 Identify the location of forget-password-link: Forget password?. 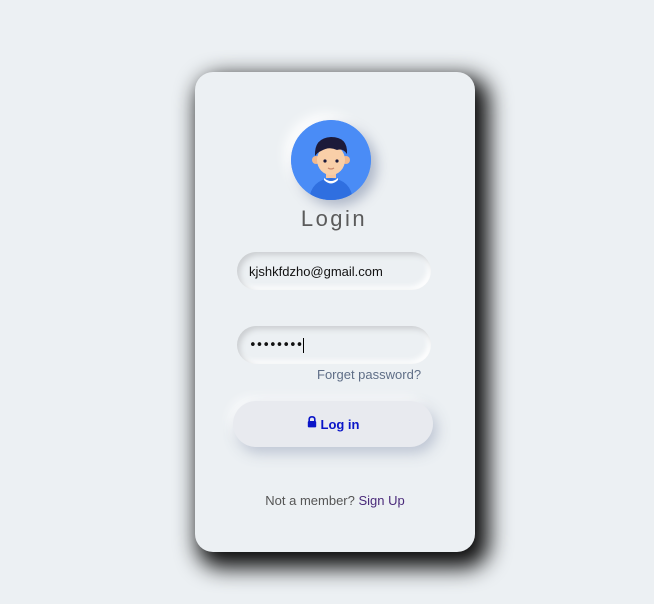
(369, 374).